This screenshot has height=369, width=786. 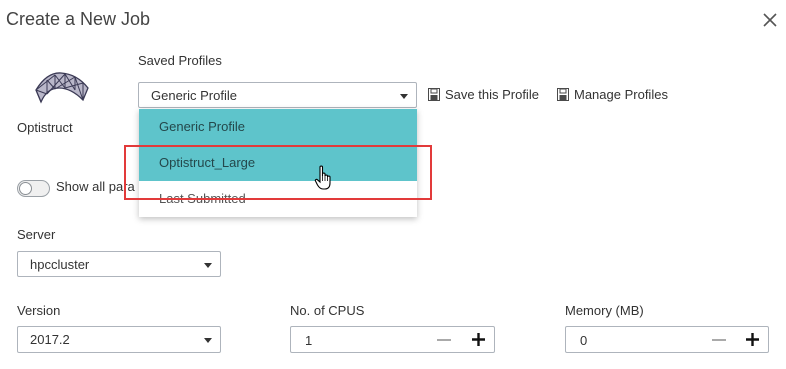 I want to click on show-all-parameters-toggle, so click(x=33, y=188).